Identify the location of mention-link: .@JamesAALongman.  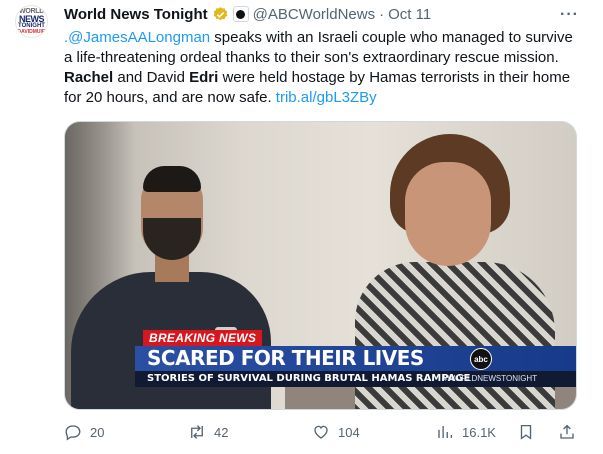
(137, 37).